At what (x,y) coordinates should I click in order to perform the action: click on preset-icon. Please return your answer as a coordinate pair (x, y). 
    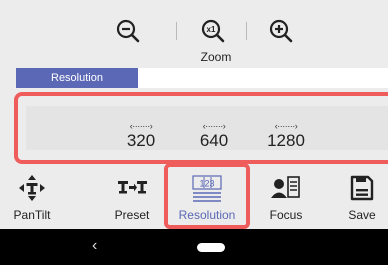
    Looking at the image, I should click on (132, 187).